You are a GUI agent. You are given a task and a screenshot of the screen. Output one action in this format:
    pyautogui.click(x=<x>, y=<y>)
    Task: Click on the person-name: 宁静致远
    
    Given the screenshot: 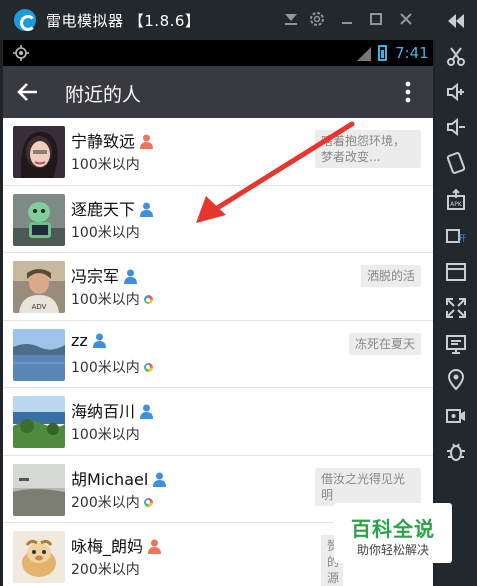 What is the action you would take?
    pyautogui.click(x=112, y=140)
    